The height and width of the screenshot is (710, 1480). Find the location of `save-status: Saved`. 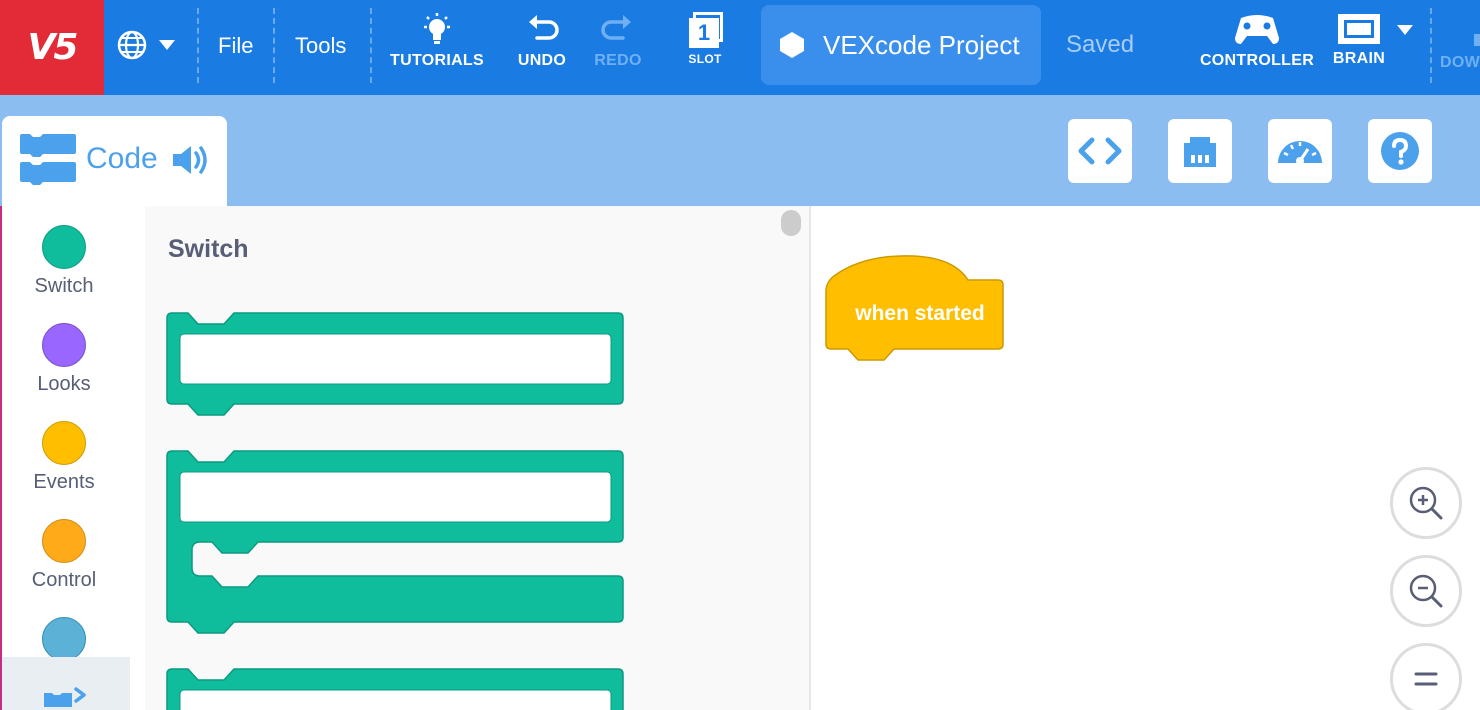

save-status: Saved is located at coordinates (1100, 44).